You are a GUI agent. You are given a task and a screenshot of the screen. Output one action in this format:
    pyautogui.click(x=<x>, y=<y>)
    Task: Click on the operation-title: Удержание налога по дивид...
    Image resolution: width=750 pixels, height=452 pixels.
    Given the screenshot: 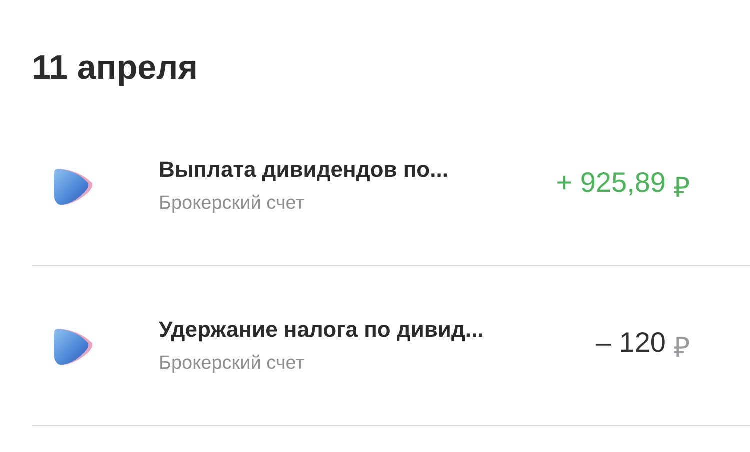 What is the action you would take?
    pyautogui.click(x=322, y=329)
    